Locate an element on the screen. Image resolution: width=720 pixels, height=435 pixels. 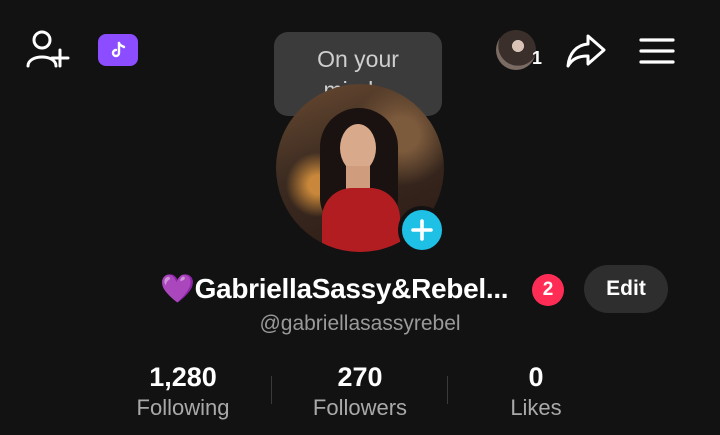
hamburger-menu-icon is located at coordinates (657, 51).